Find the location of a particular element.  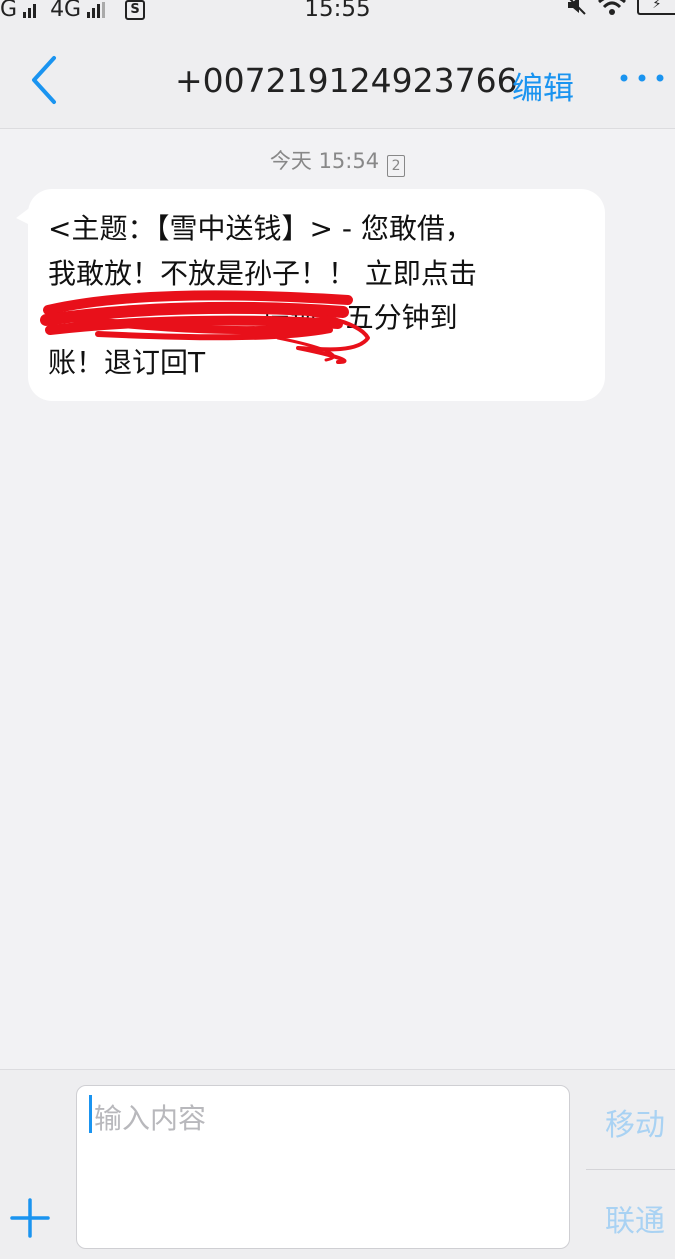

conversation-header: +007219124923766 编辑 is located at coordinates (337, 77).